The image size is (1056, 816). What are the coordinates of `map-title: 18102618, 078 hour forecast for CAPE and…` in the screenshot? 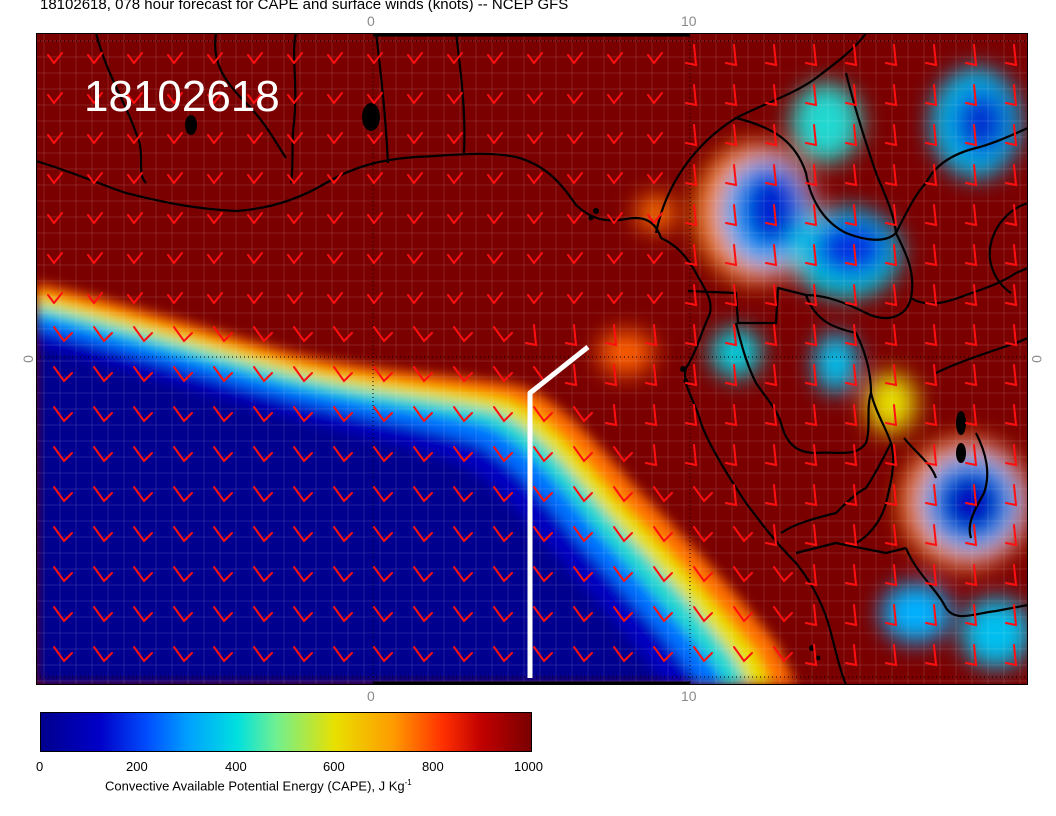 It's located at (304, 6).